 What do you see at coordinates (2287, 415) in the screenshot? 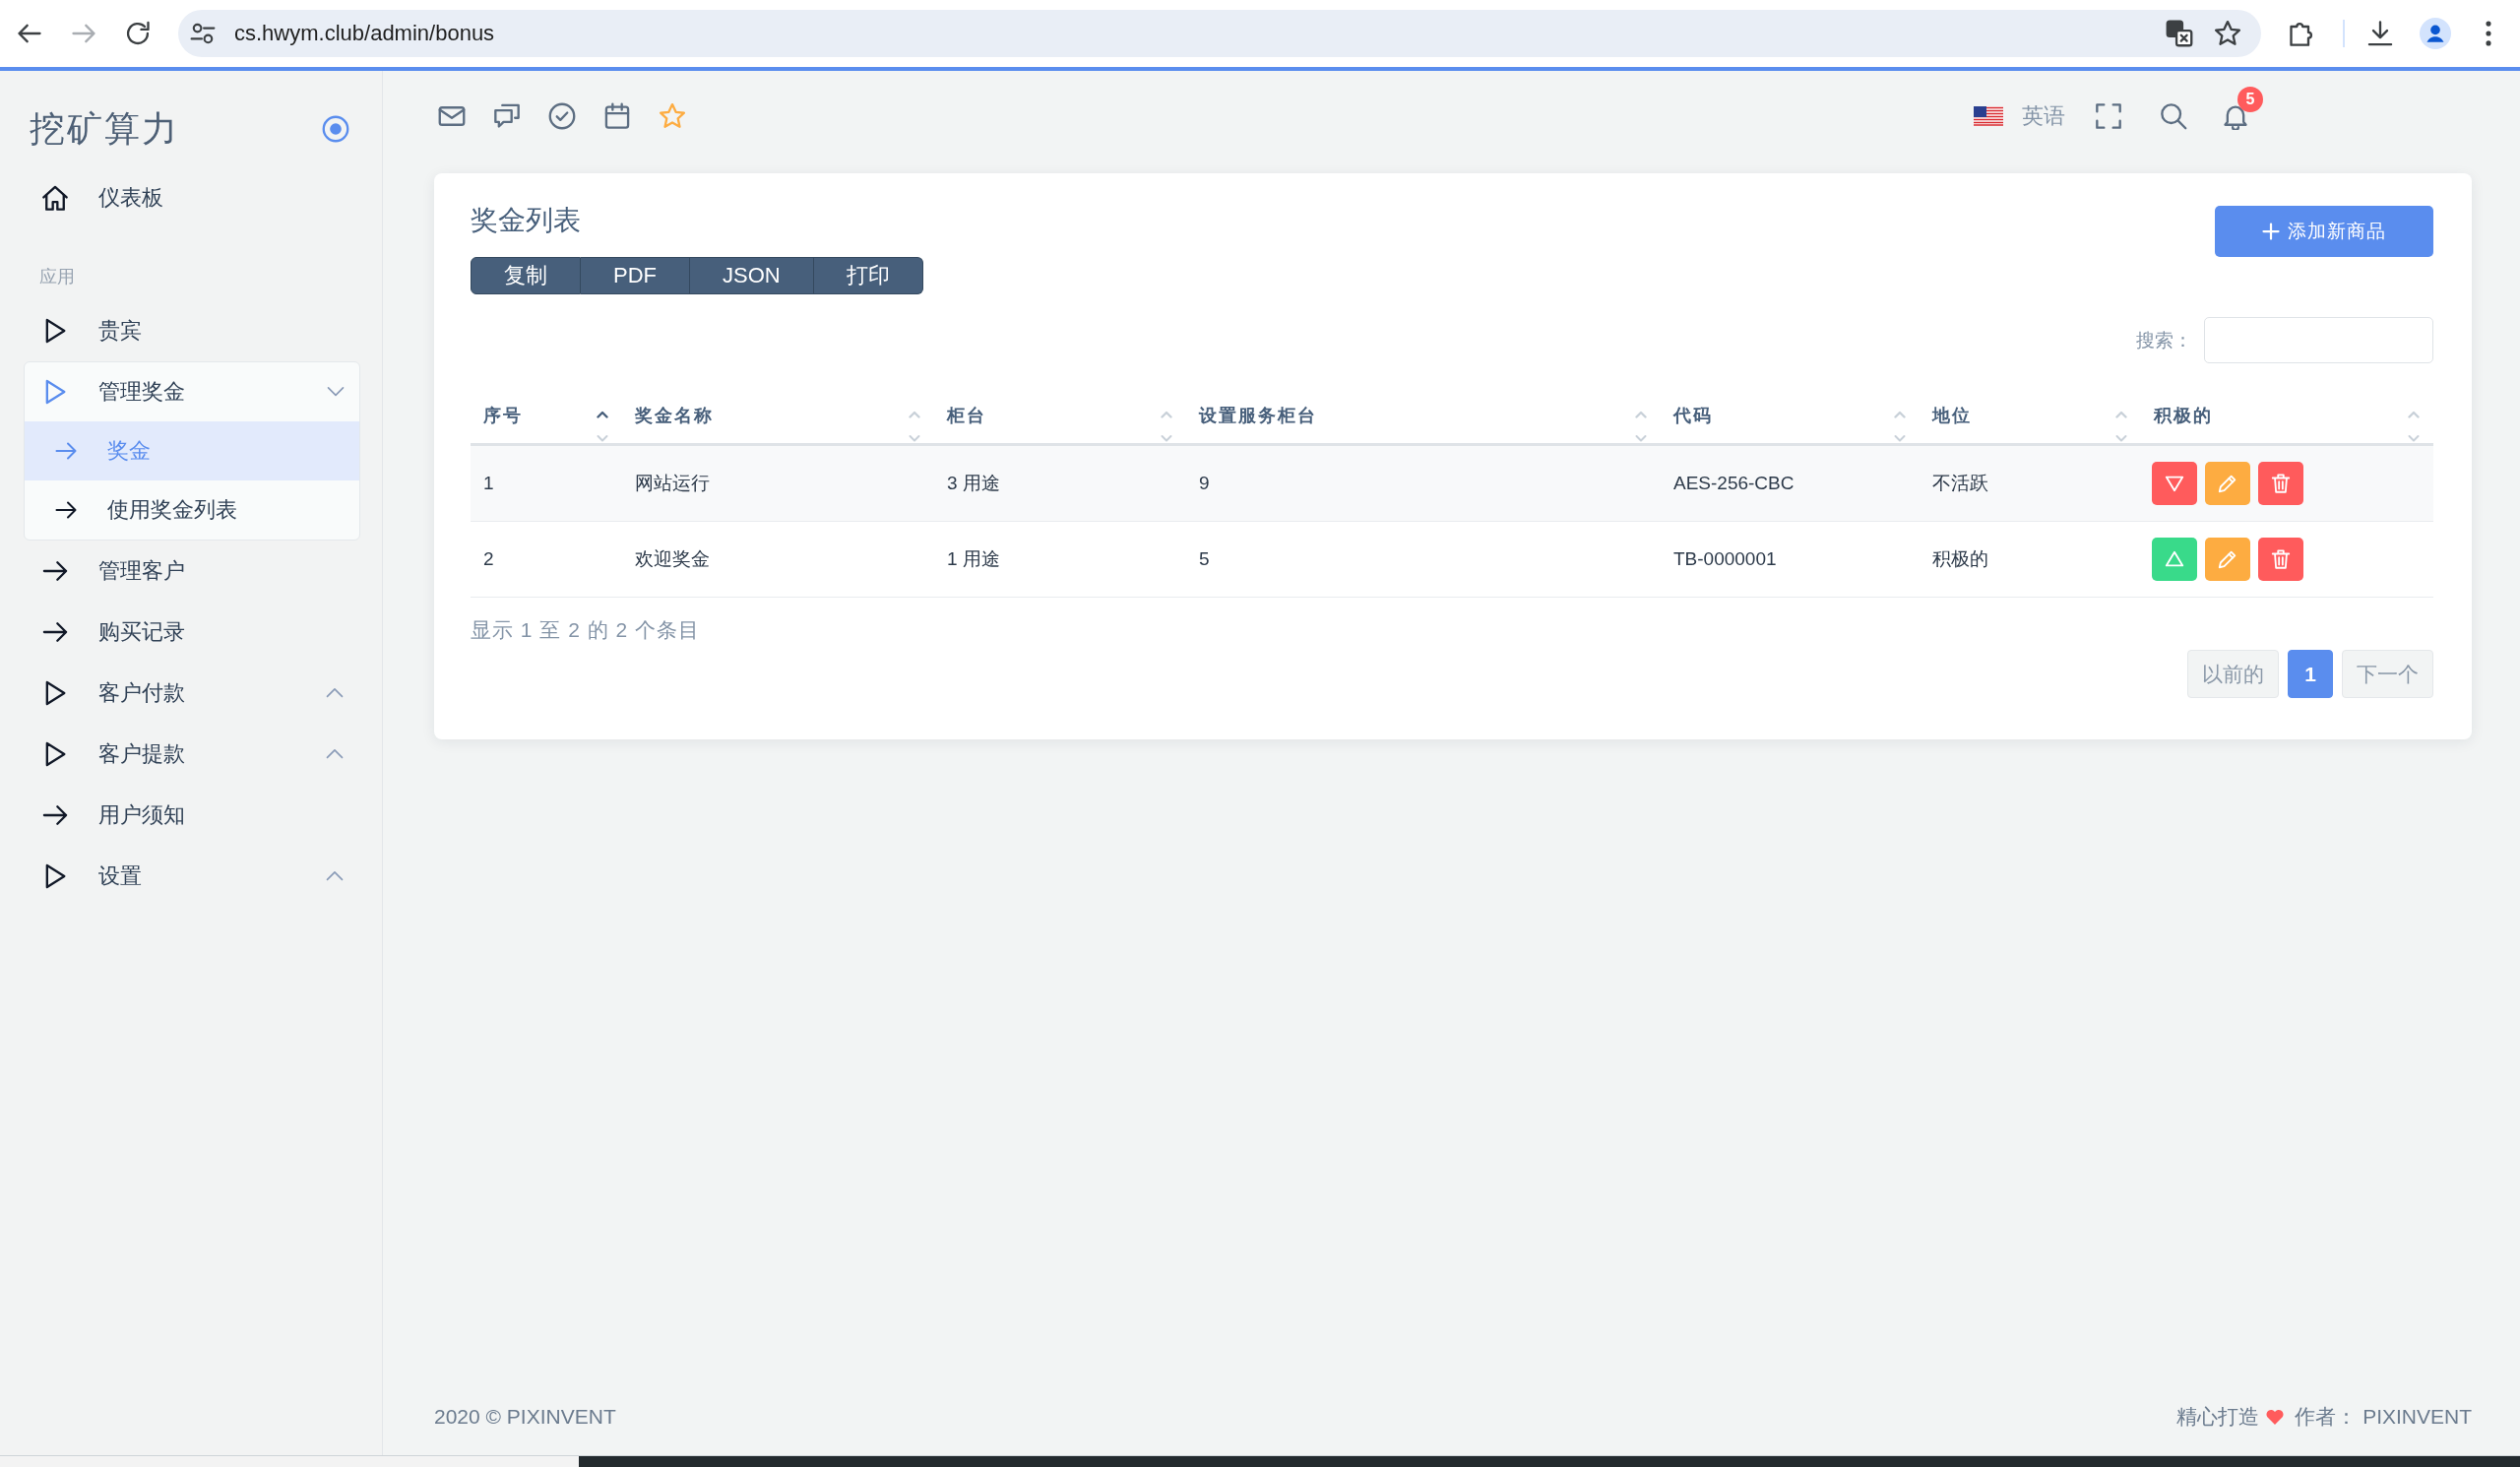
I see `column-header: 积极的` at bounding box center [2287, 415].